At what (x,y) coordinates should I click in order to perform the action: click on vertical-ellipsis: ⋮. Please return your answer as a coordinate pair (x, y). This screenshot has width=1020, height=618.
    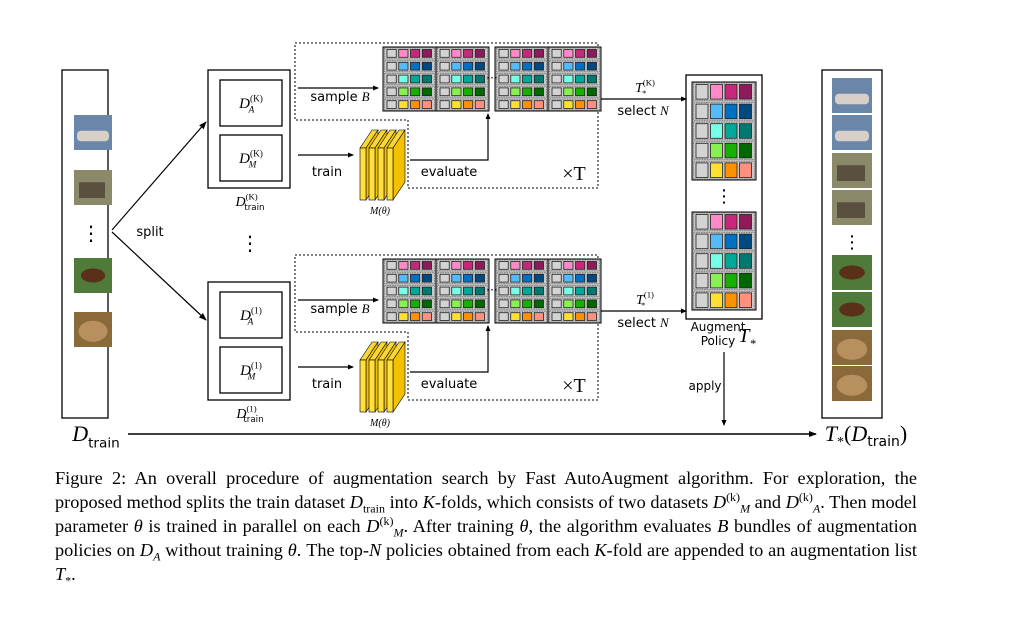
    Looking at the image, I should click on (91, 233).